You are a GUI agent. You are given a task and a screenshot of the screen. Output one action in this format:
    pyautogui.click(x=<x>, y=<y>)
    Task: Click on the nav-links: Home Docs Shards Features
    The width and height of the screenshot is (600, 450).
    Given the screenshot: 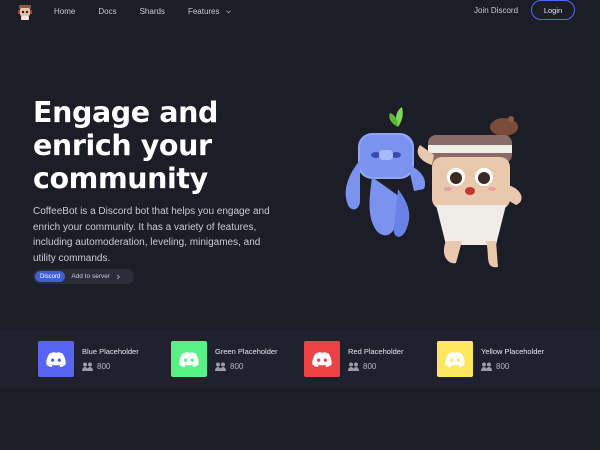 What is the action you would take?
    pyautogui.click(x=154, y=11)
    